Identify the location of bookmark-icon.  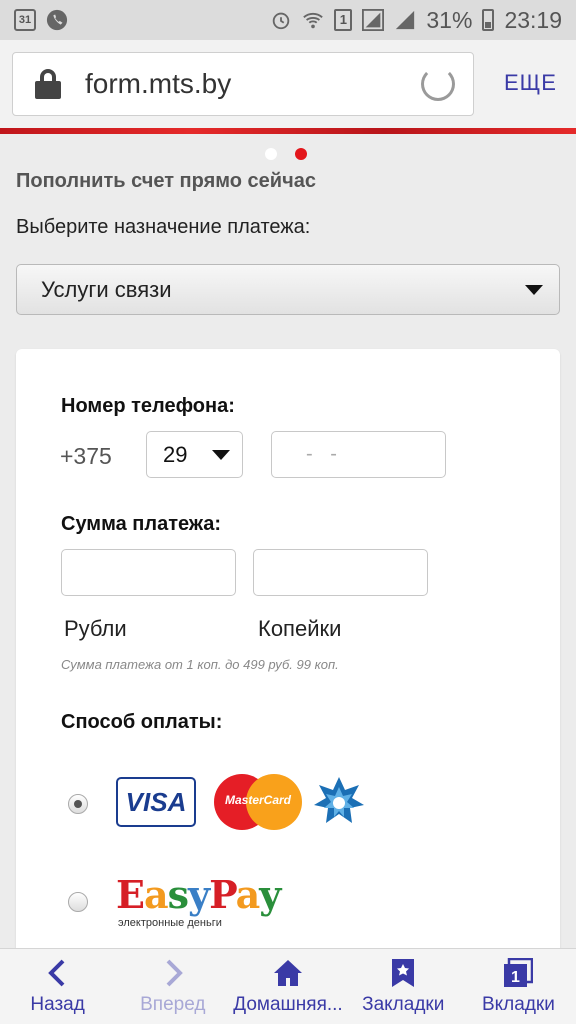
(403, 972).